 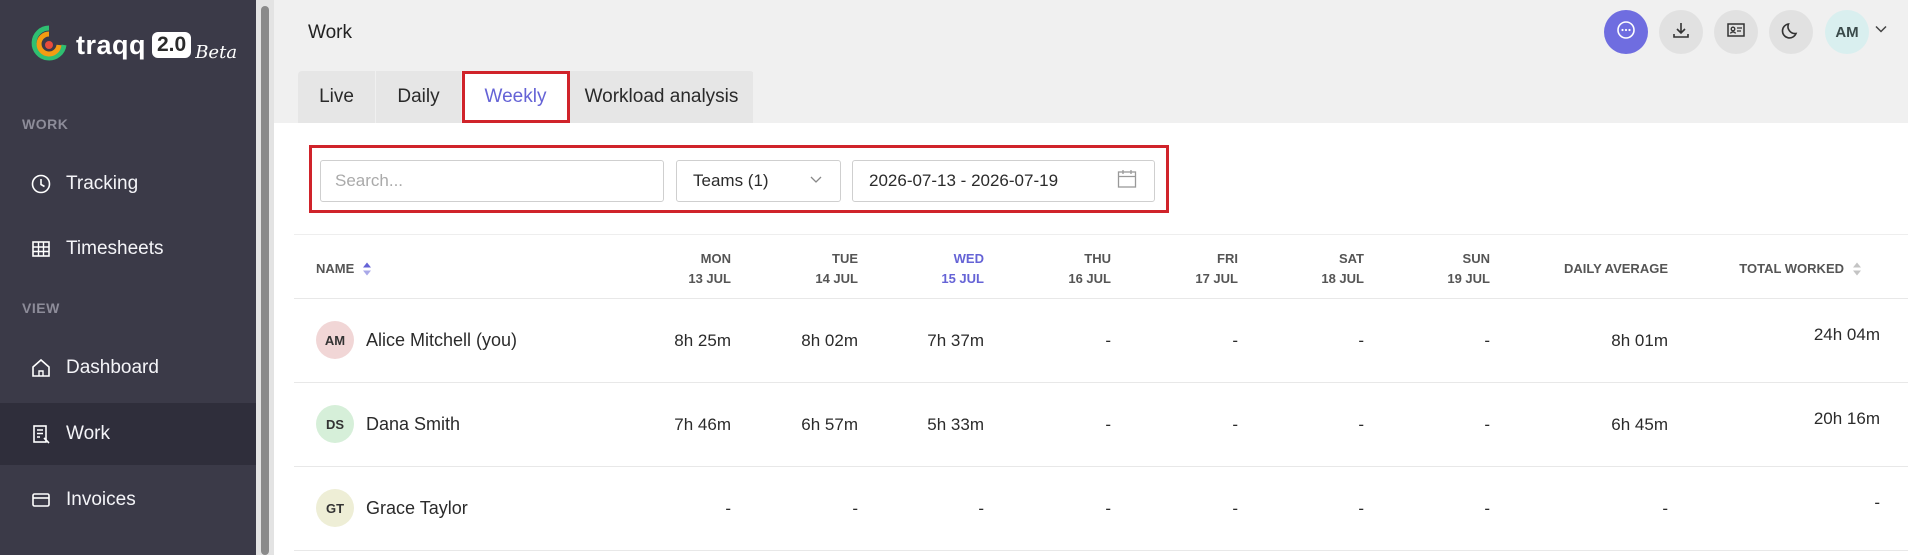 I want to click on filter-bar: Teams (1) 2026-07-13 - 2026-07-19, so click(x=739, y=179).